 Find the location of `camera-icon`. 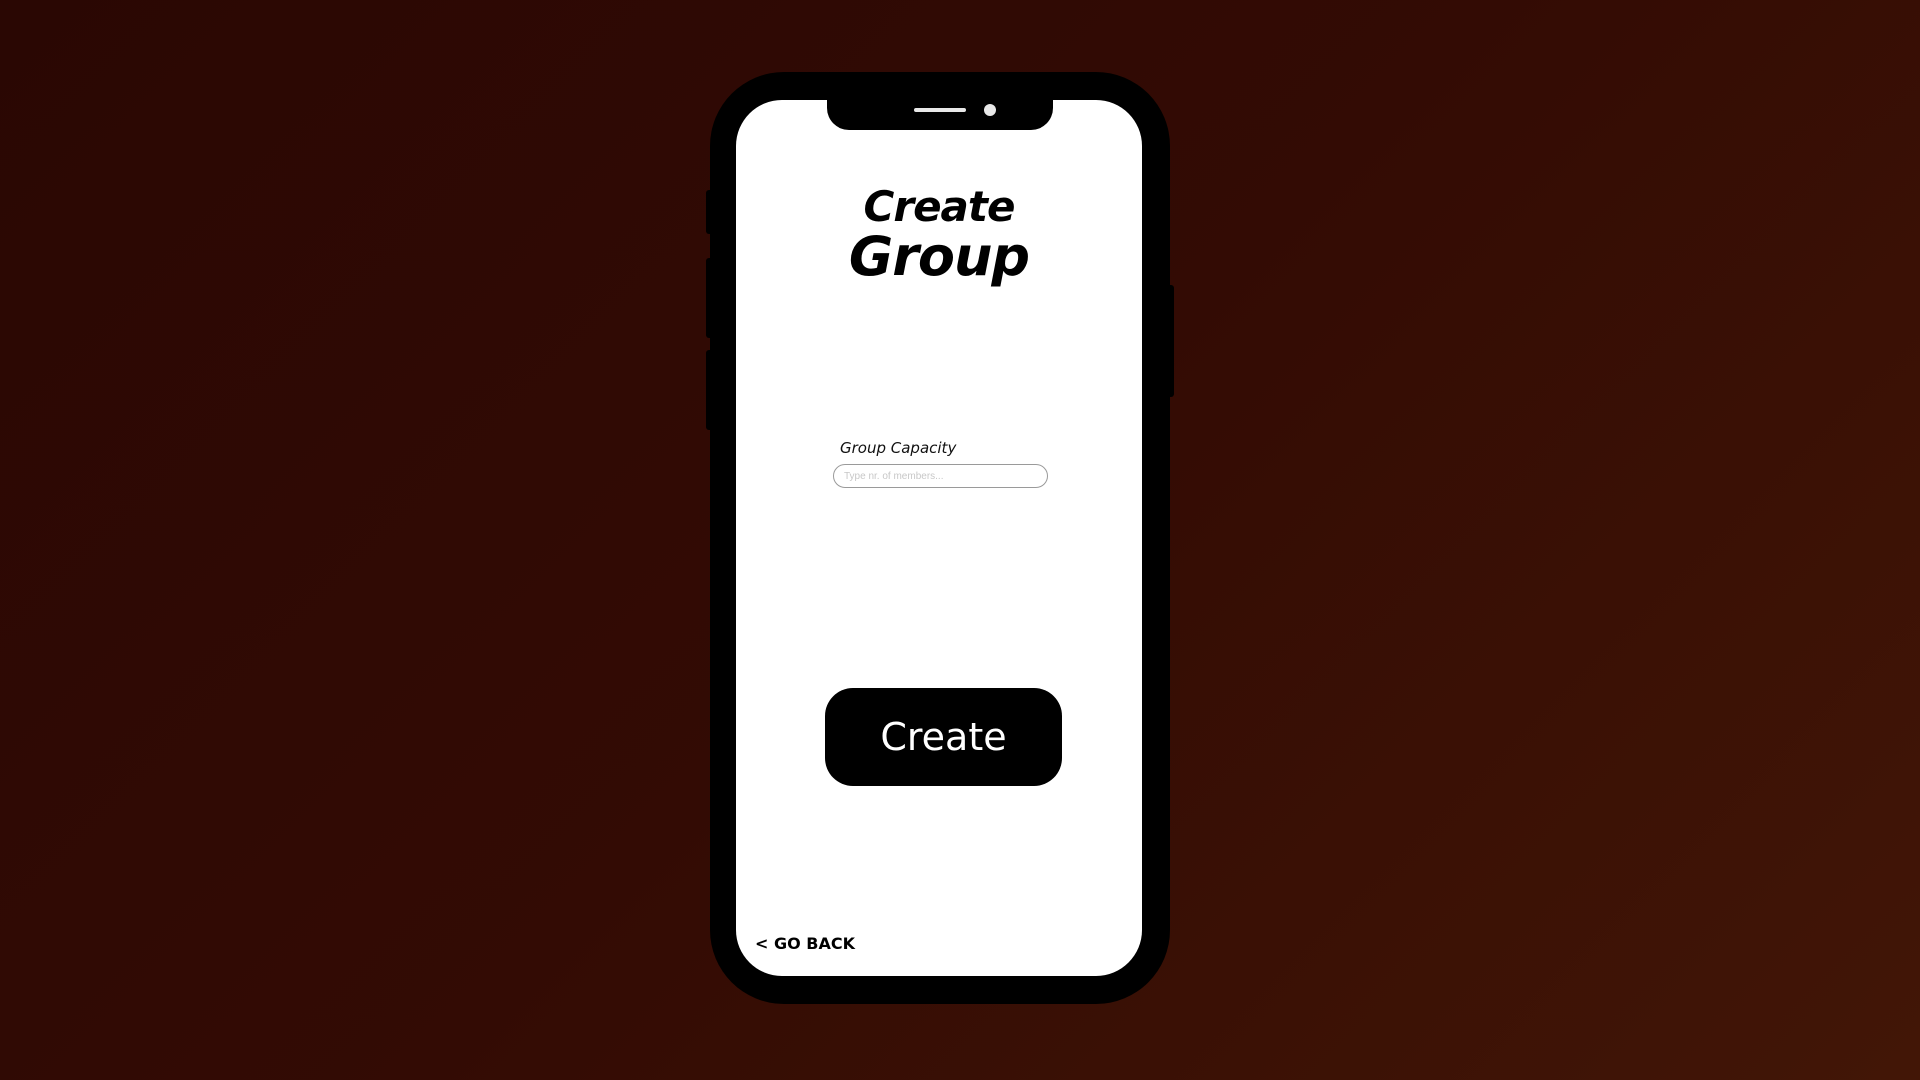

camera-icon is located at coordinates (990, 110).